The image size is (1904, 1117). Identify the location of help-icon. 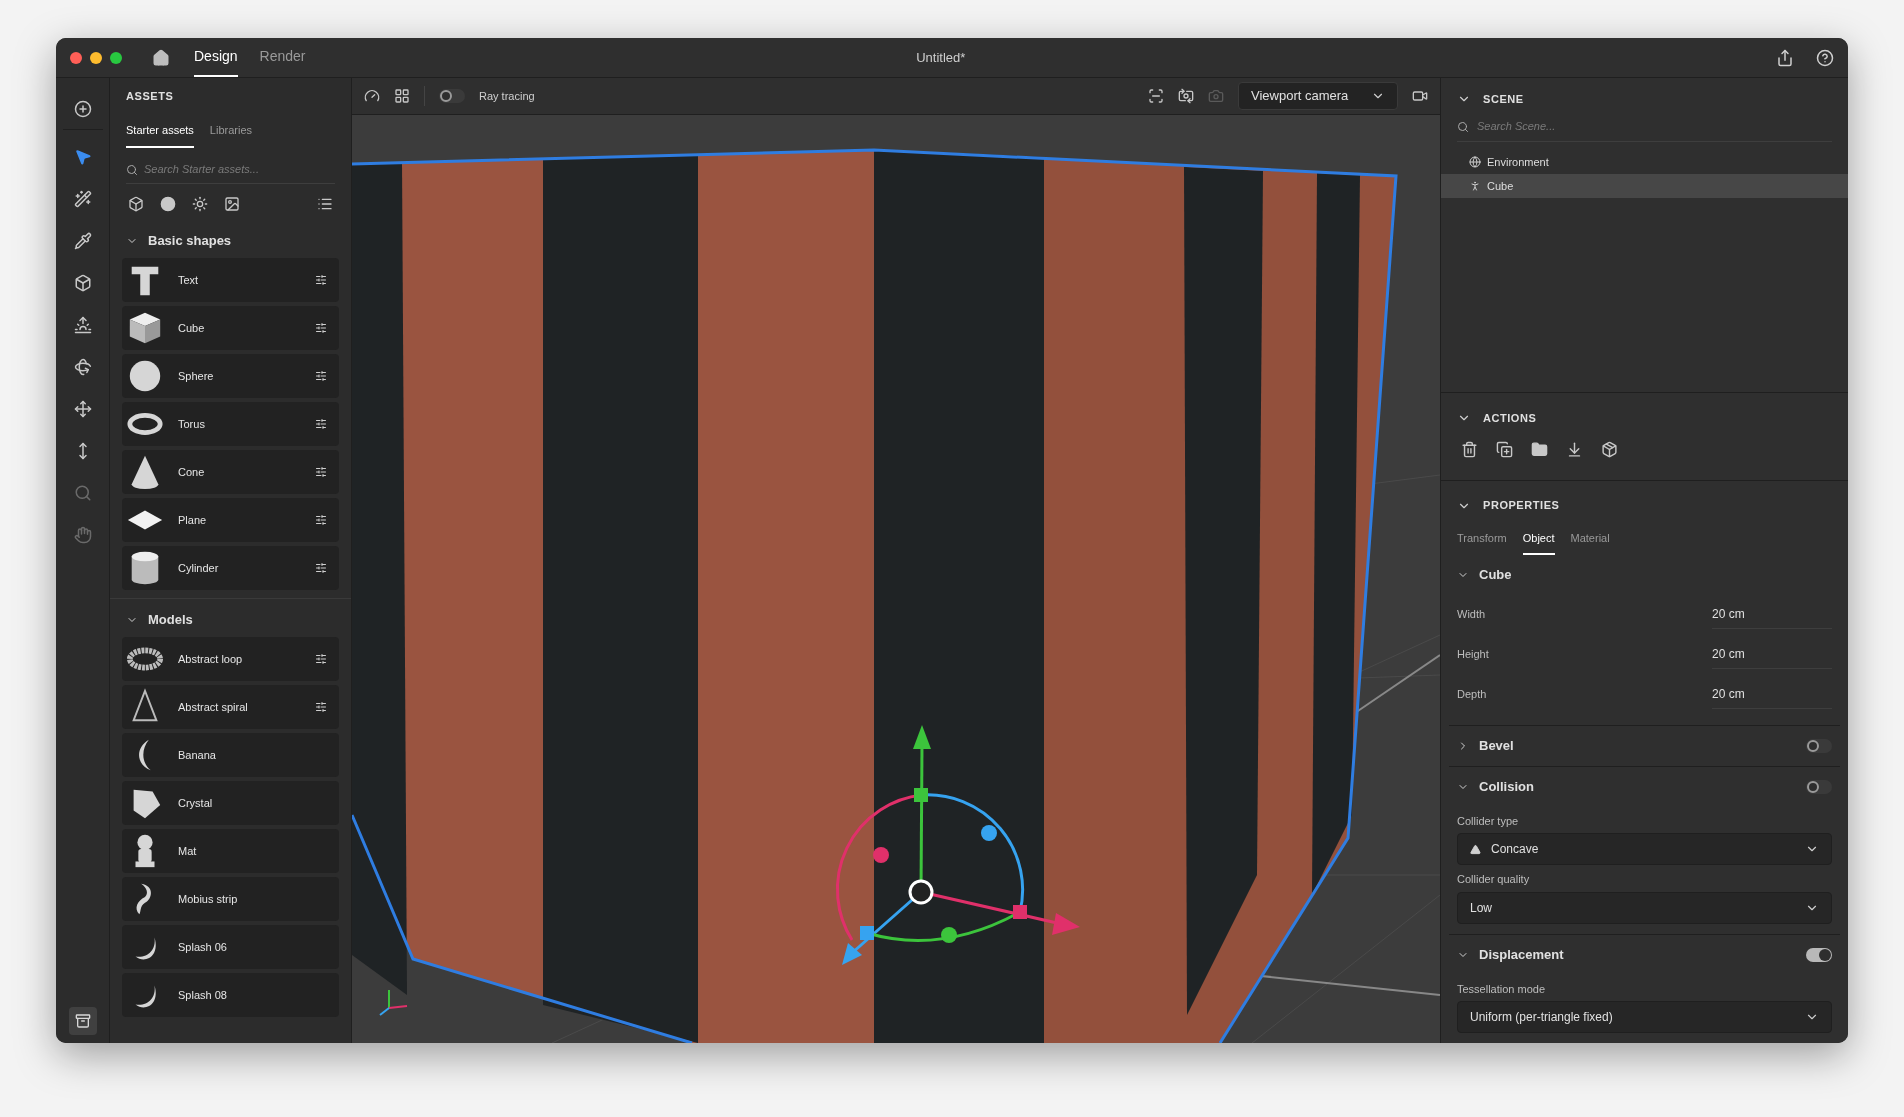
(1825, 57).